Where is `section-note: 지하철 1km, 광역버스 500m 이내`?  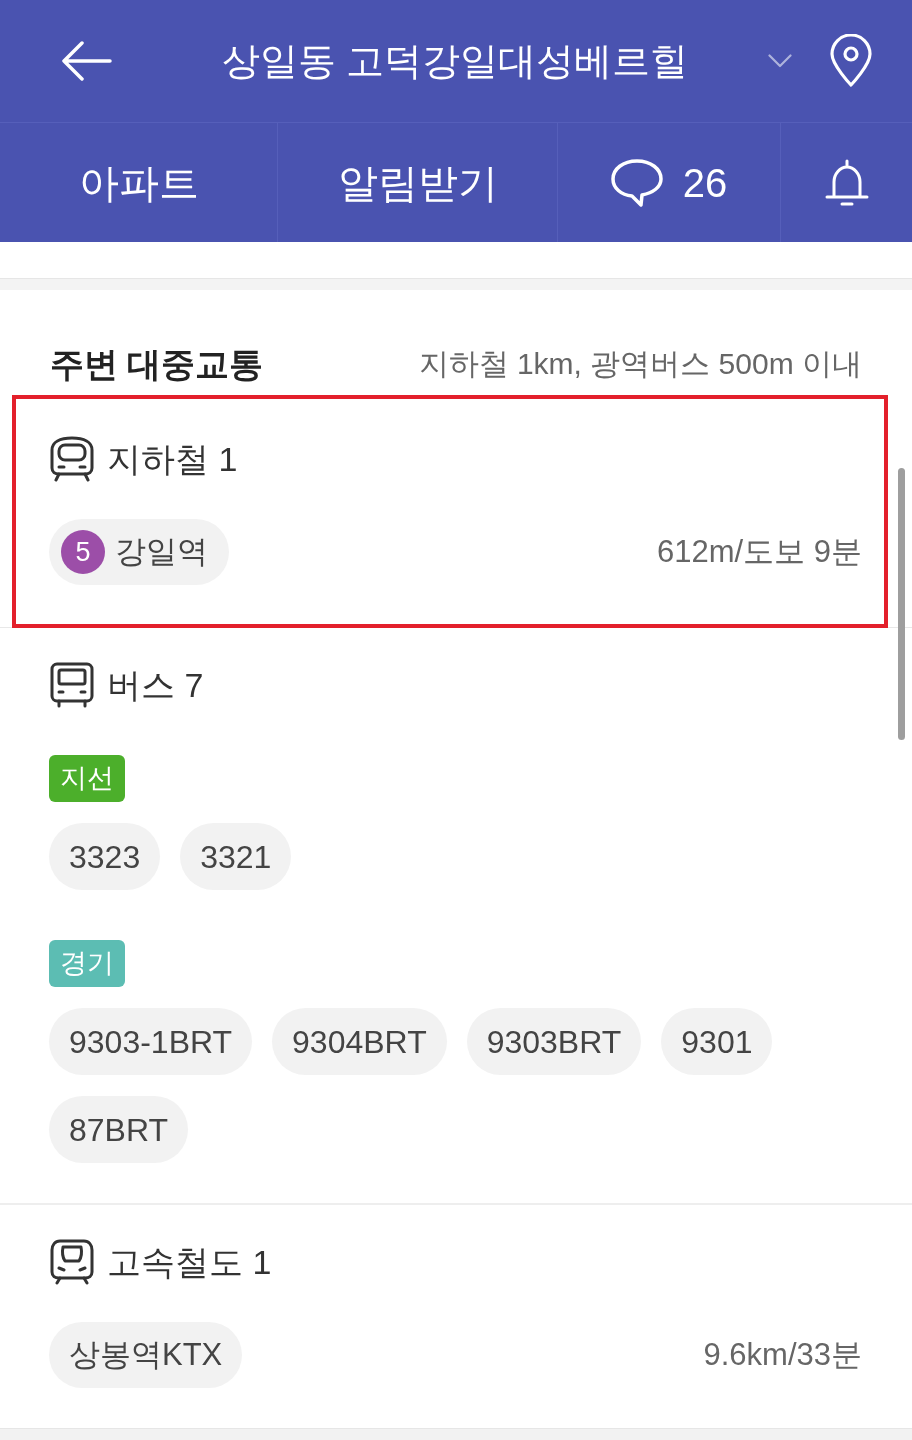 section-note: 지하철 1km, 광역버스 500m 이내 is located at coordinates (640, 364).